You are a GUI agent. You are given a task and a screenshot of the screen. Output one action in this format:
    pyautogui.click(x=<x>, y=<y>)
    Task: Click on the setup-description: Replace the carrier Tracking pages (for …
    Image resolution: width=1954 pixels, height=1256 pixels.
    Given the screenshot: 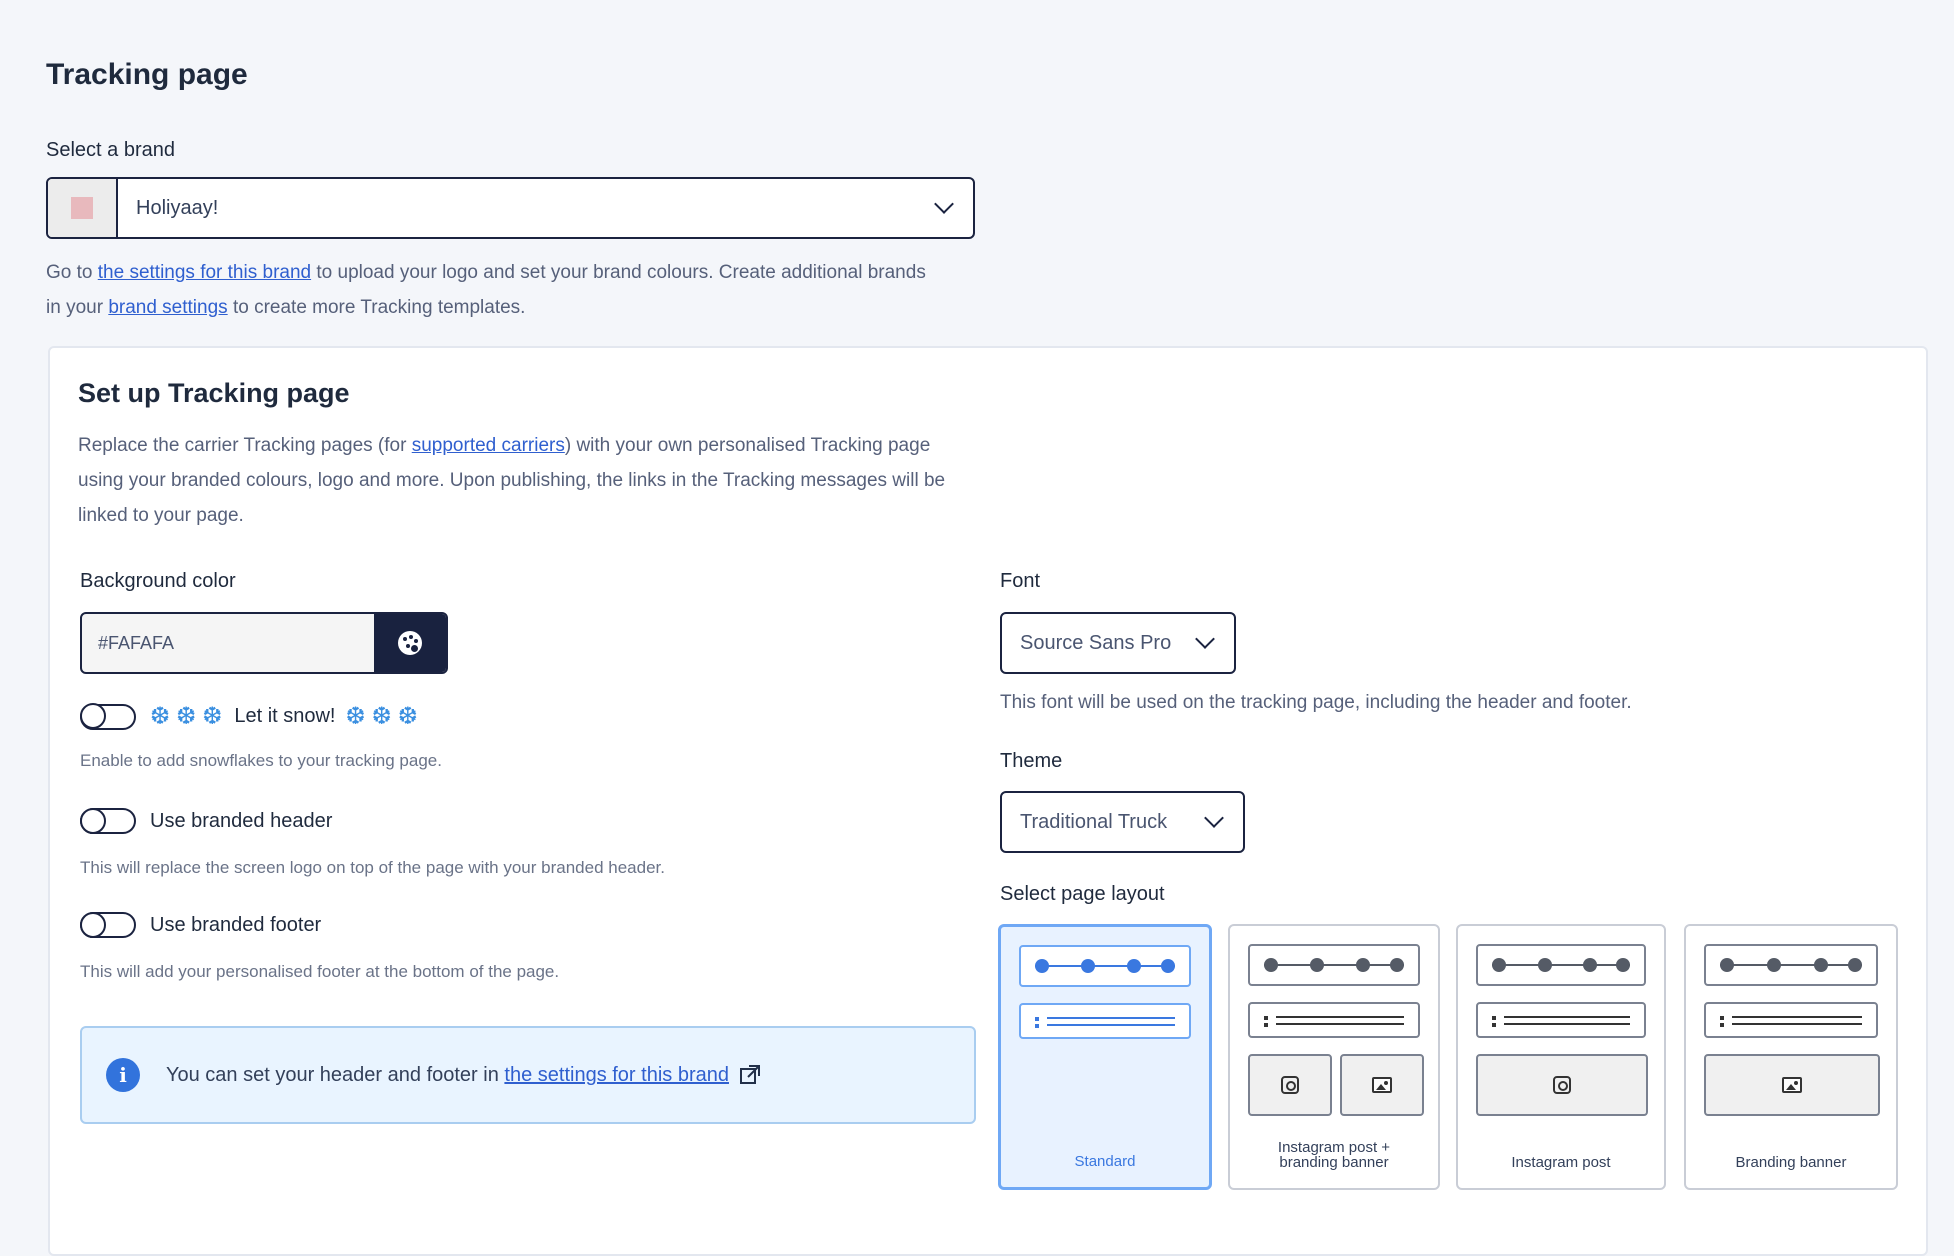 What is the action you would take?
    pyautogui.click(x=528, y=480)
    